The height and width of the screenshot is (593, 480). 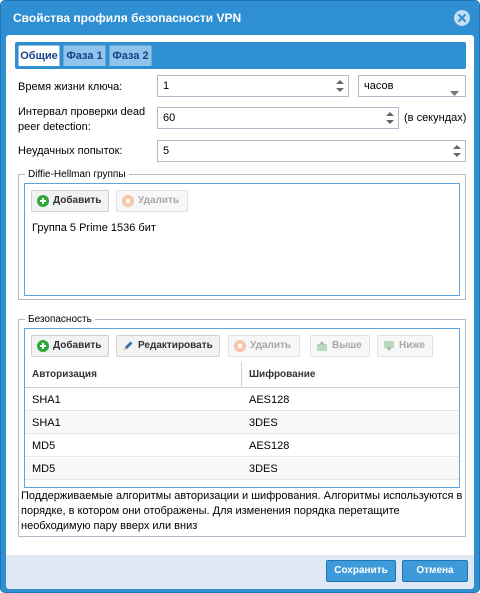 I want to click on pencil-icon, so click(x=128, y=346).